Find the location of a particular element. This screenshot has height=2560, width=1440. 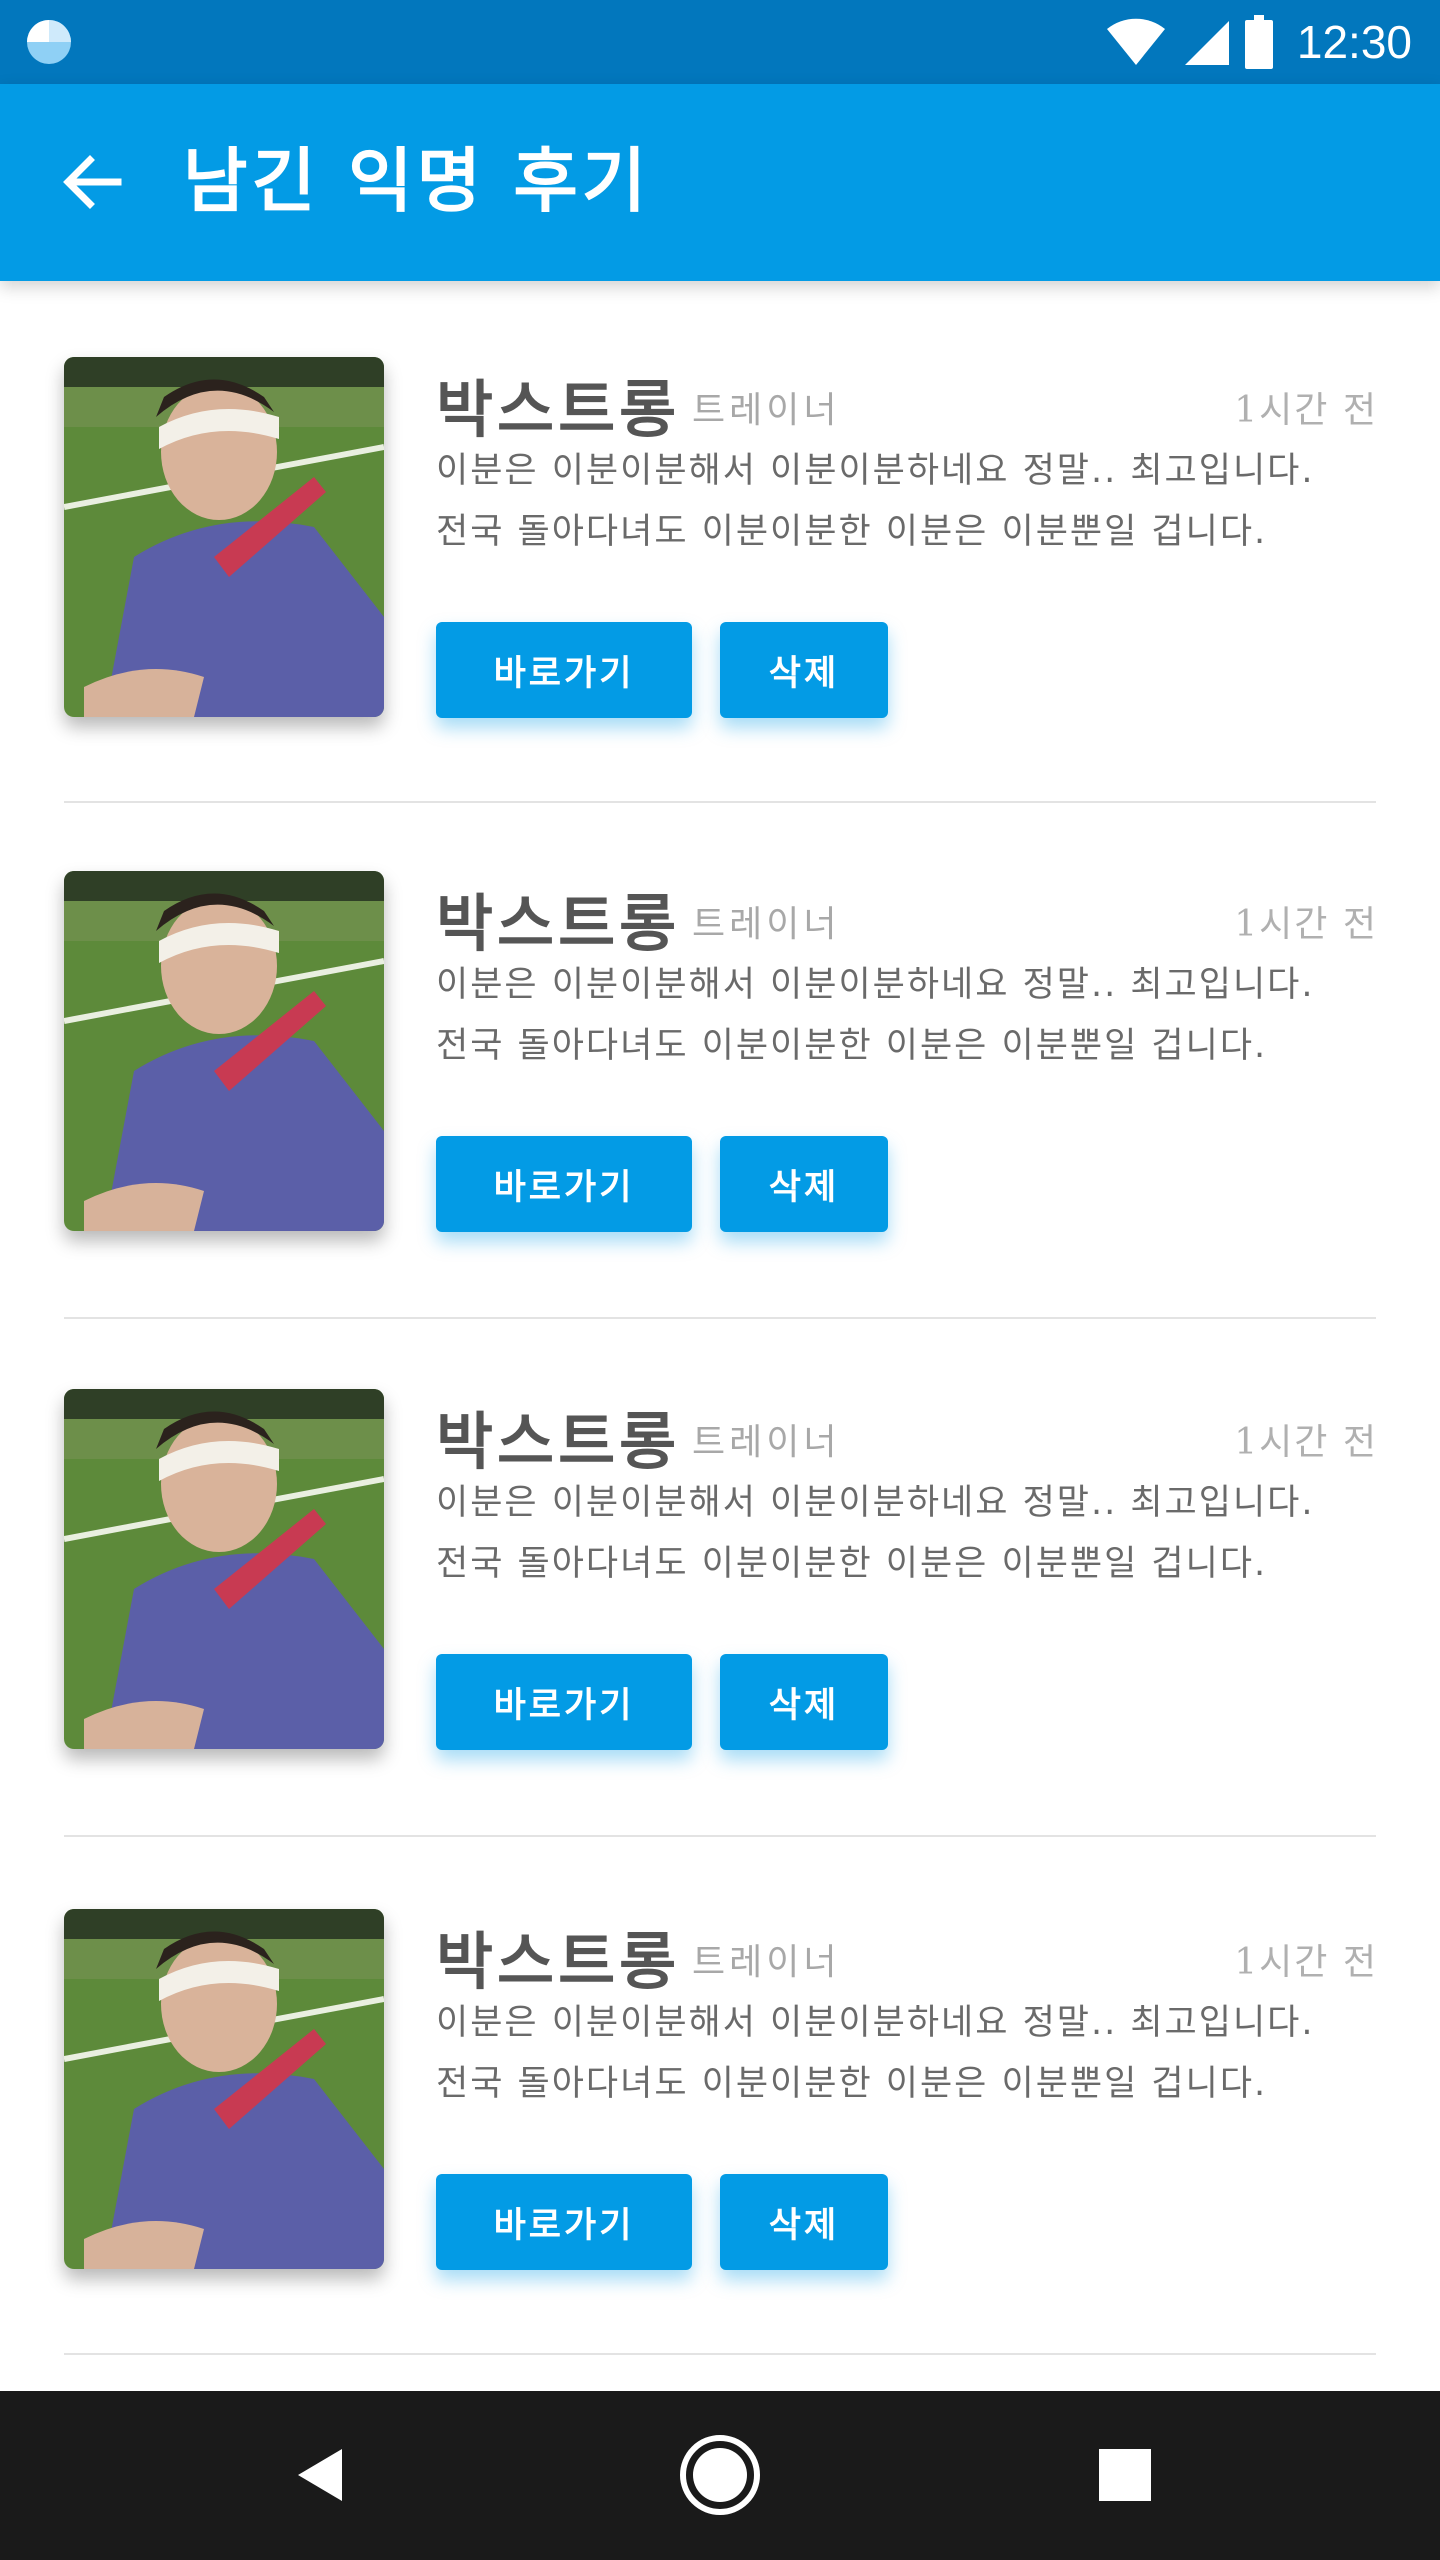

status-bar: 12:30 is located at coordinates (720, 42).